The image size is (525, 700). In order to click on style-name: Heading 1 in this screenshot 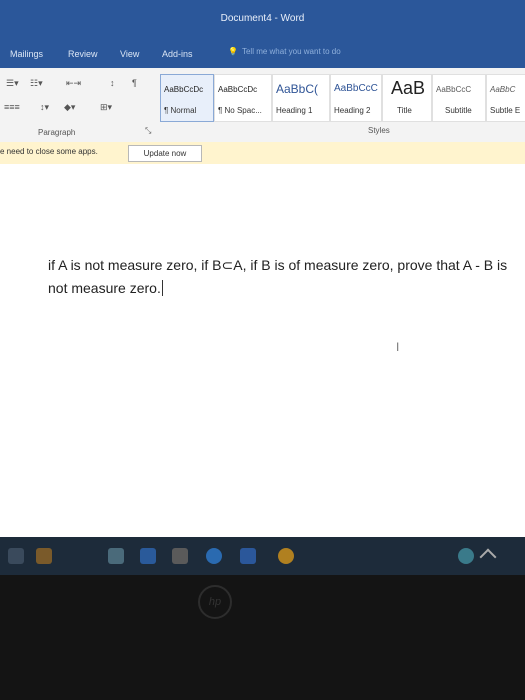, I will do `click(294, 110)`.